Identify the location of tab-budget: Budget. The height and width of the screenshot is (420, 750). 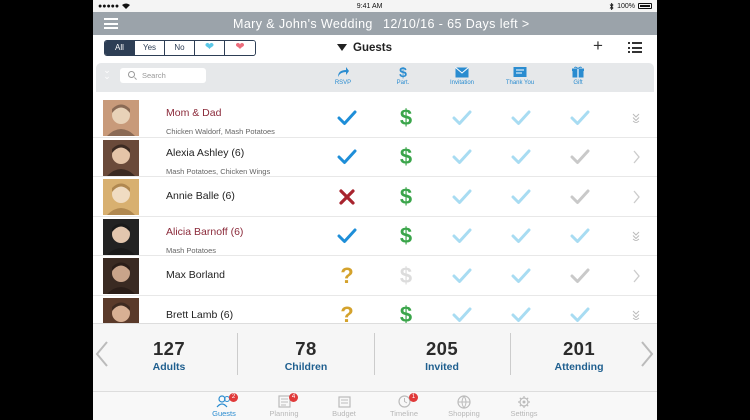
(344, 406).